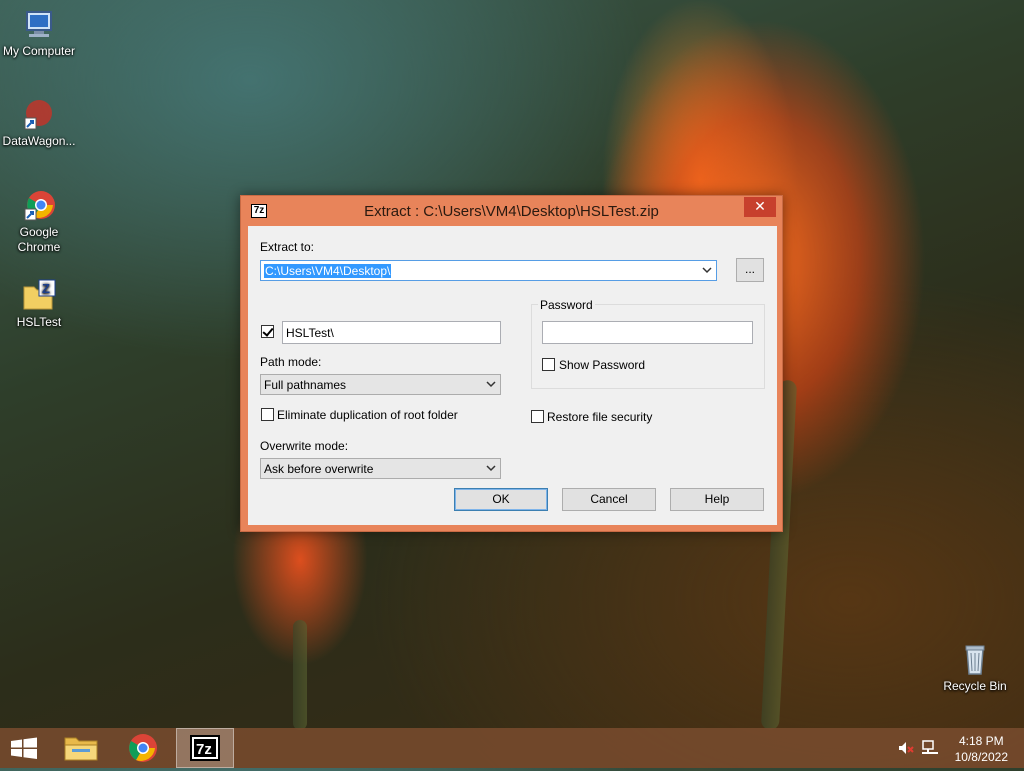 This screenshot has width=1024, height=771. What do you see at coordinates (319, 469) in the screenshot?
I see `overwrite-mode-value: Ask before overwrite` at bounding box center [319, 469].